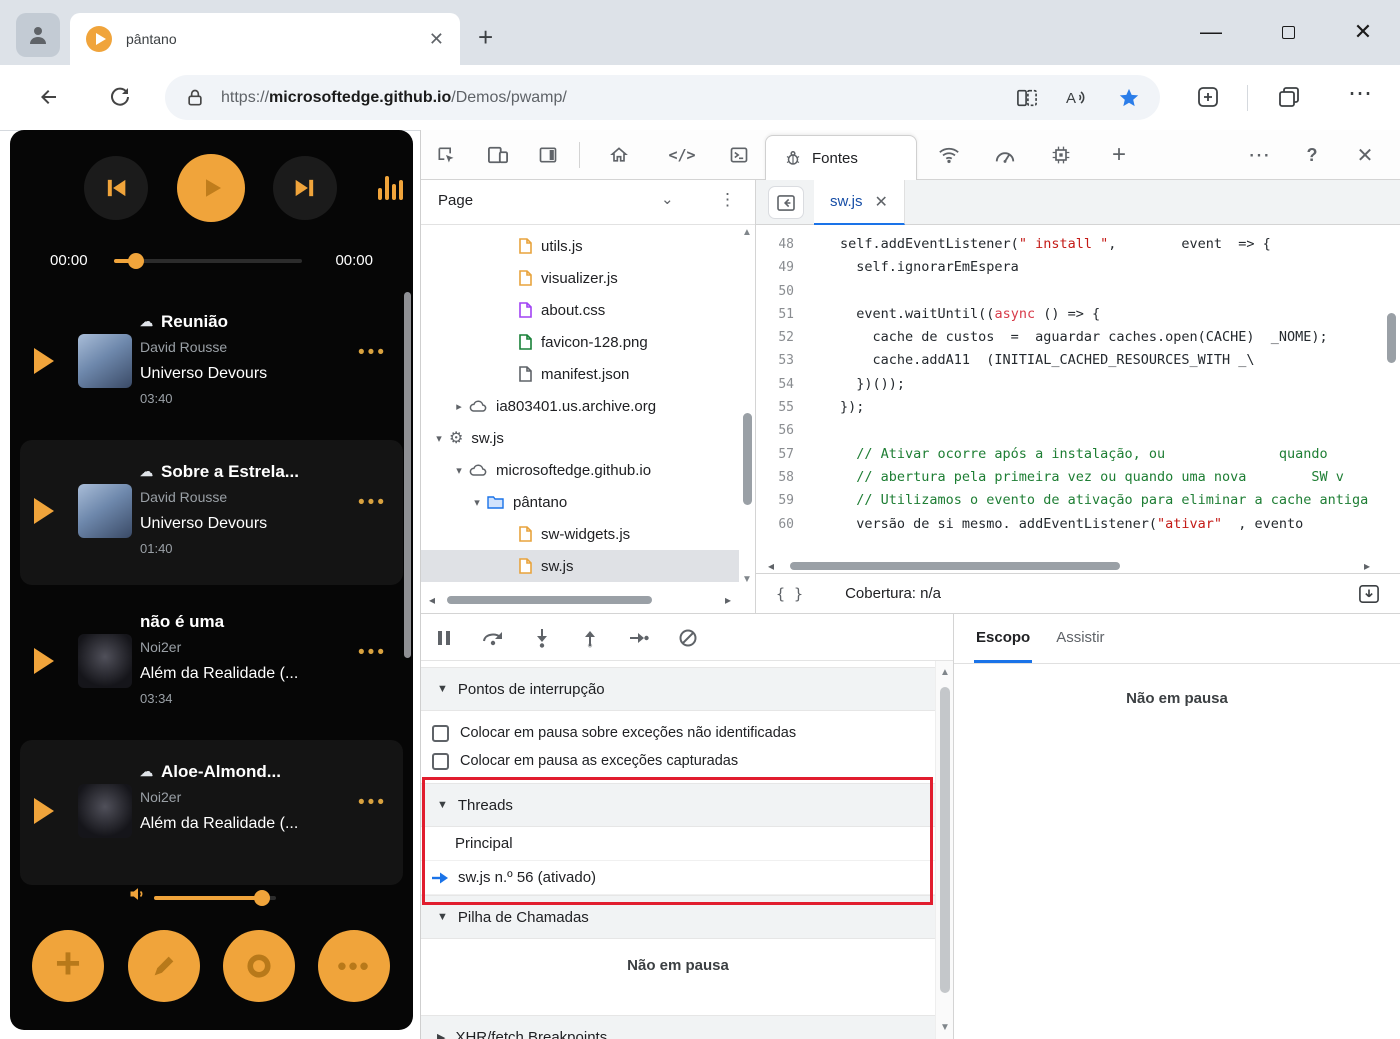 This screenshot has width=1400, height=1039. I want to click on section-xhr-breakpoints: ▶ XHR/fetch Breakpoints, so click(678, 1027).